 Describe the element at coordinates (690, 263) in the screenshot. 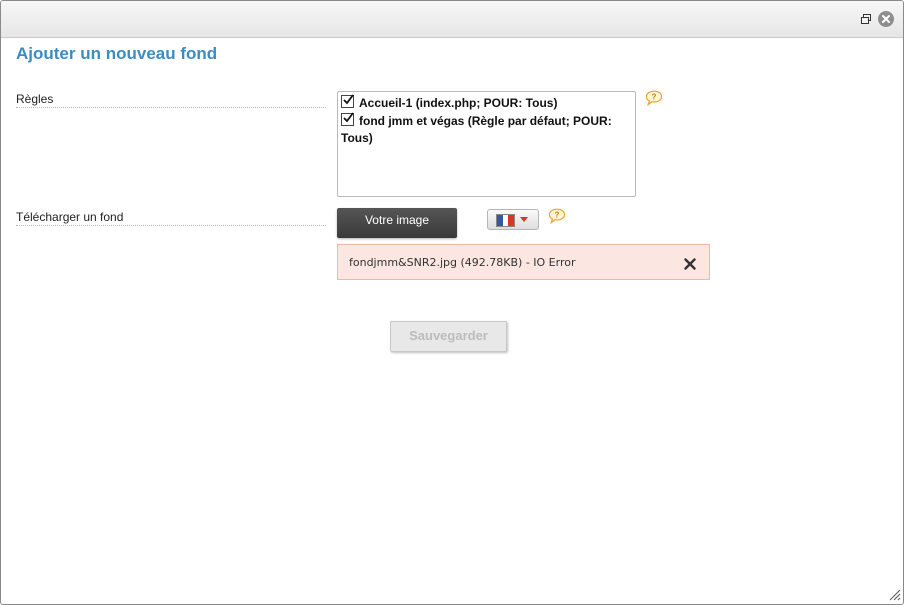

I see `close-x-icon` at that location.